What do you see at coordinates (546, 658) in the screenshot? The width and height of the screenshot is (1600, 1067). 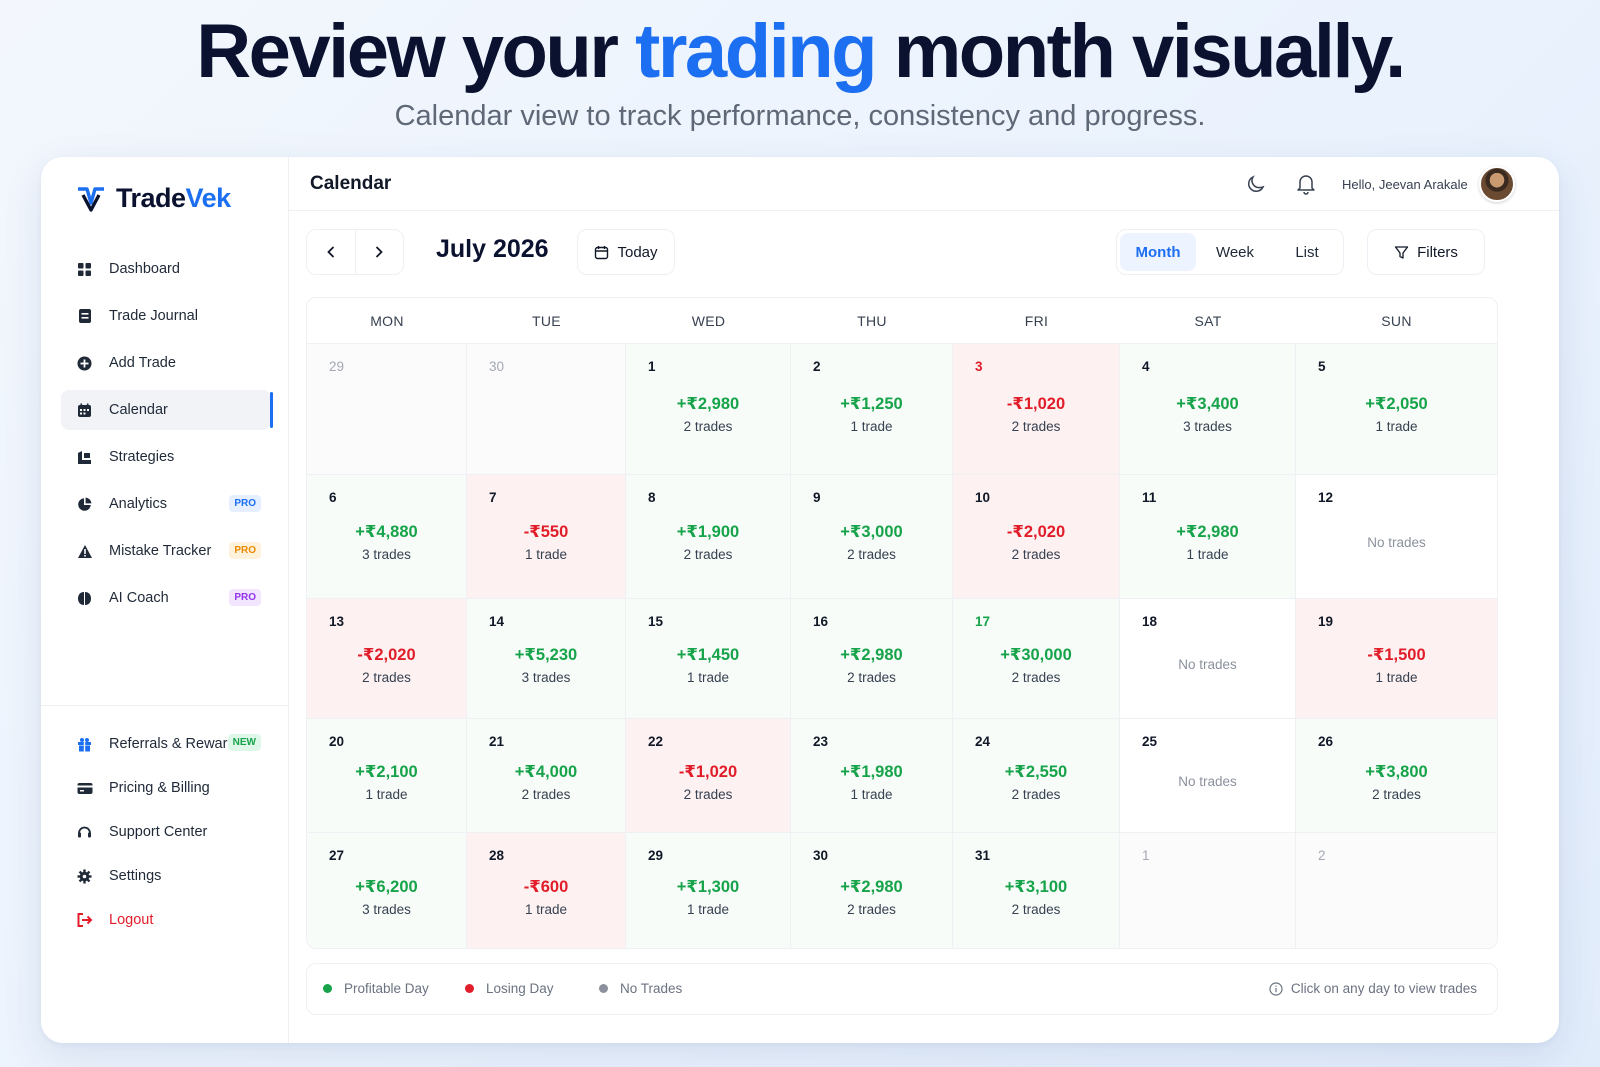 I see `calendar-day-cell: 14 +₹5,230 3 trades` at bounding box center [546, 658].